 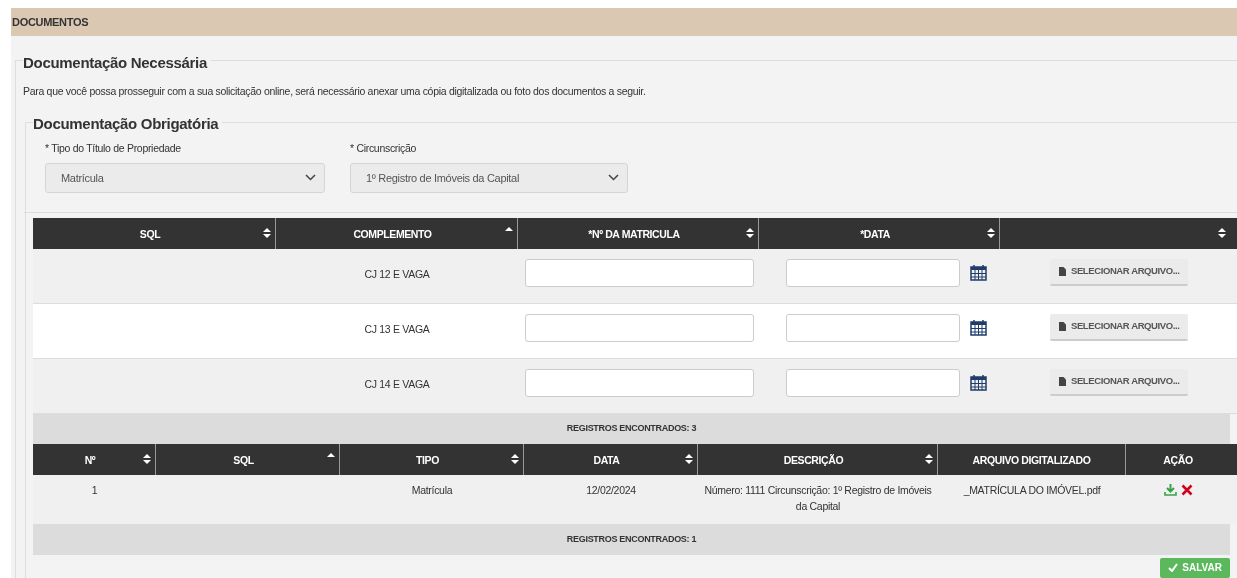 I want to click on table-cell: CJ 12 E VAGA, so click(x=397, y=273).